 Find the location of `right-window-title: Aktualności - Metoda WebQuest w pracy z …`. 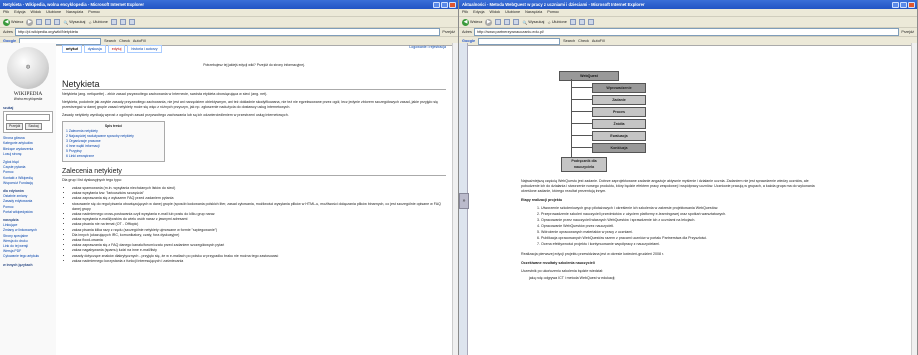

right-window-title: Aktualności - Metoda WebQuest w pracy z … is located at coordinates (553, 4).